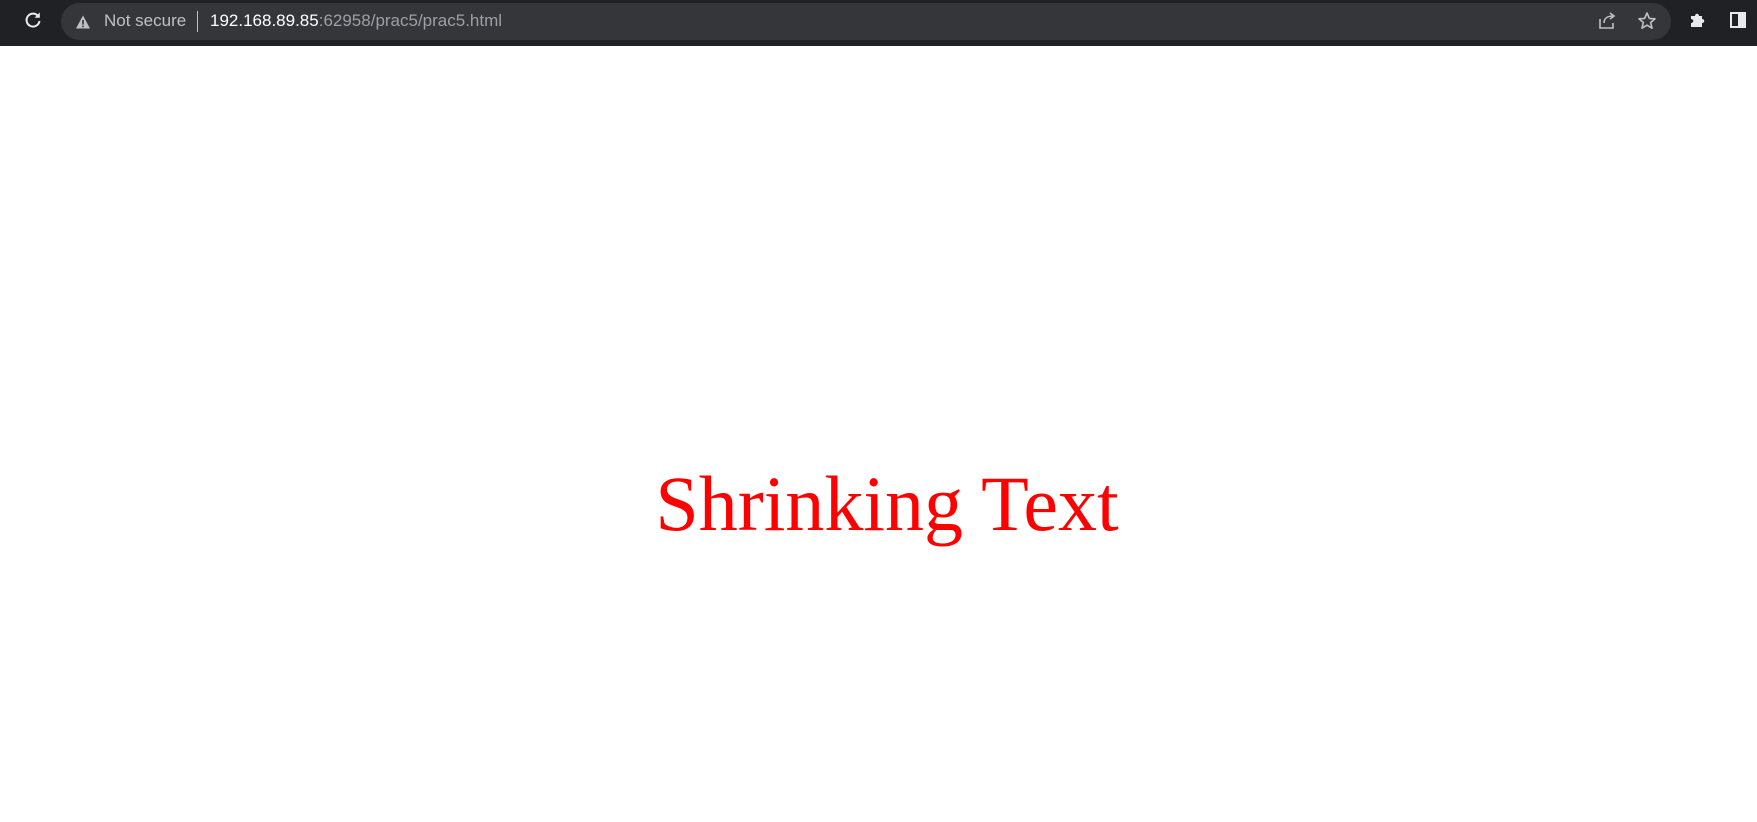 The height and width of the screenshot is (822, 1757). What do you see at coordinates (264, 20) in the screenshot?
I see `url-host: 192.168.89.85` at bounding box center [264, 20].